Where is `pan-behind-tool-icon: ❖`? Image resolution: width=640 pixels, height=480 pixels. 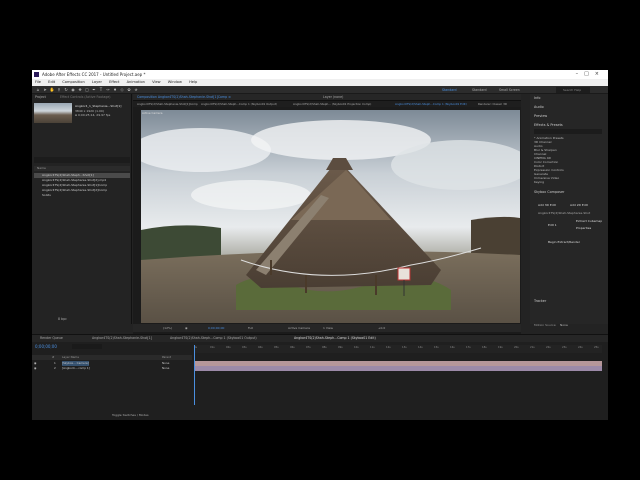
pan-behind-tool-icon: ❖ is located at coordinates (80, 90).